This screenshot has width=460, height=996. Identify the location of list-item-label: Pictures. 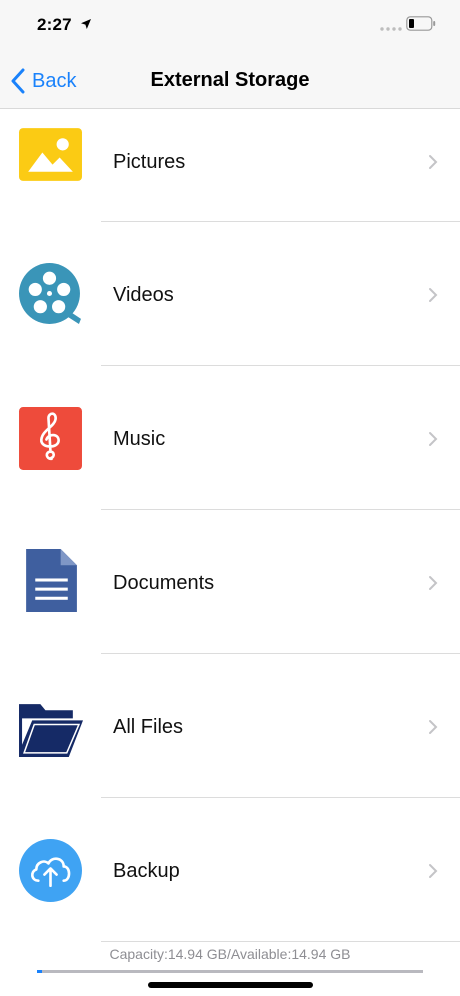
(149, 162).